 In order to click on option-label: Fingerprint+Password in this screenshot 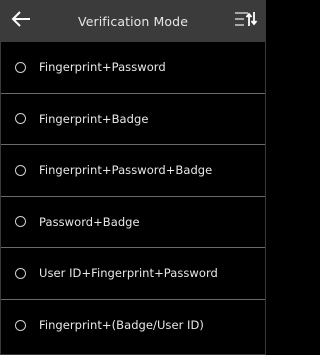, I will do `click(102, 67)`.